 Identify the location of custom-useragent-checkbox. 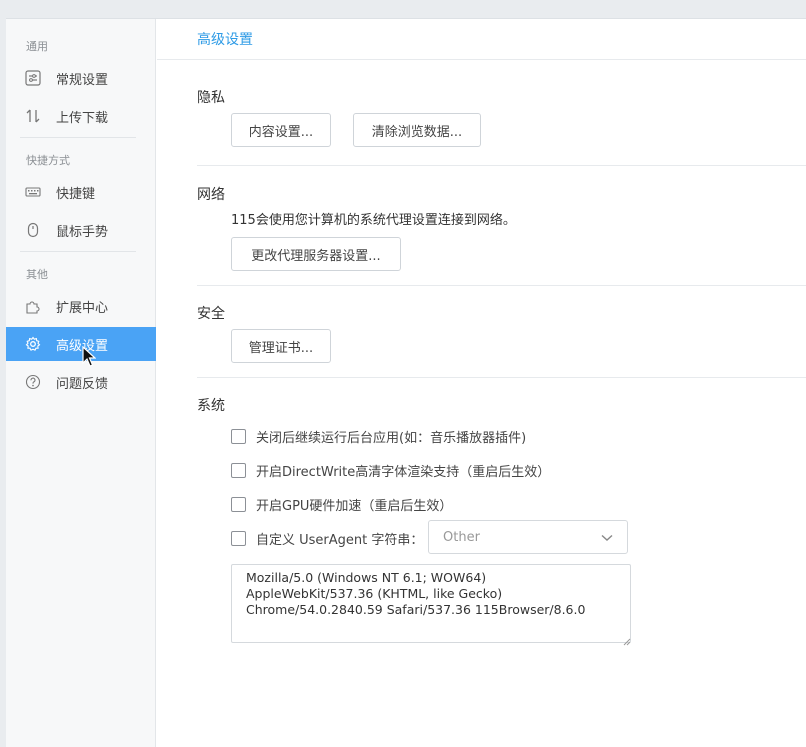
(238, 538).